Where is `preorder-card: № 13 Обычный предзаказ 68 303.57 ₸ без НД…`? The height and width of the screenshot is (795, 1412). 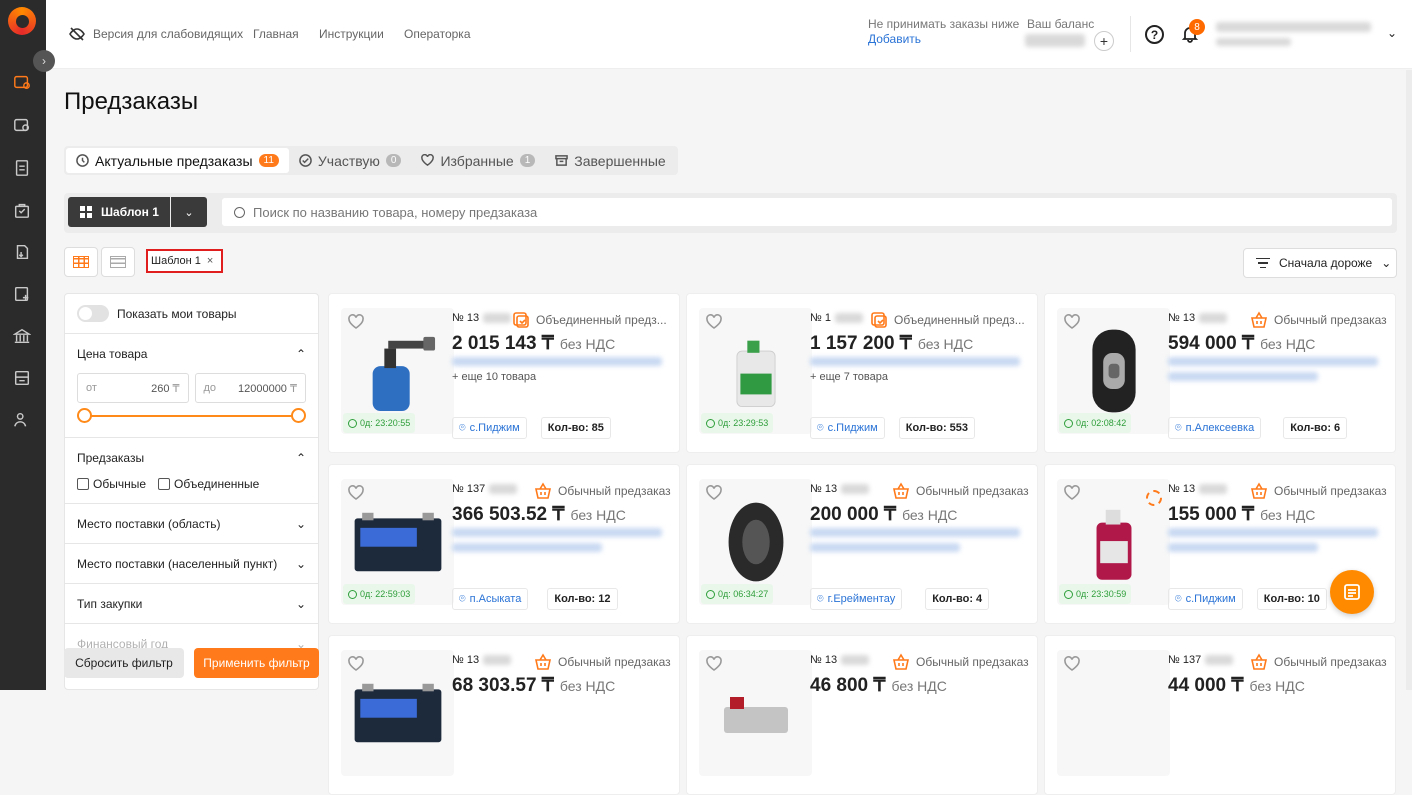 preorder-card: № 13 Обычный предзаказ 68 303.57 ₸ без НД… is located at coordinates (504, 715).